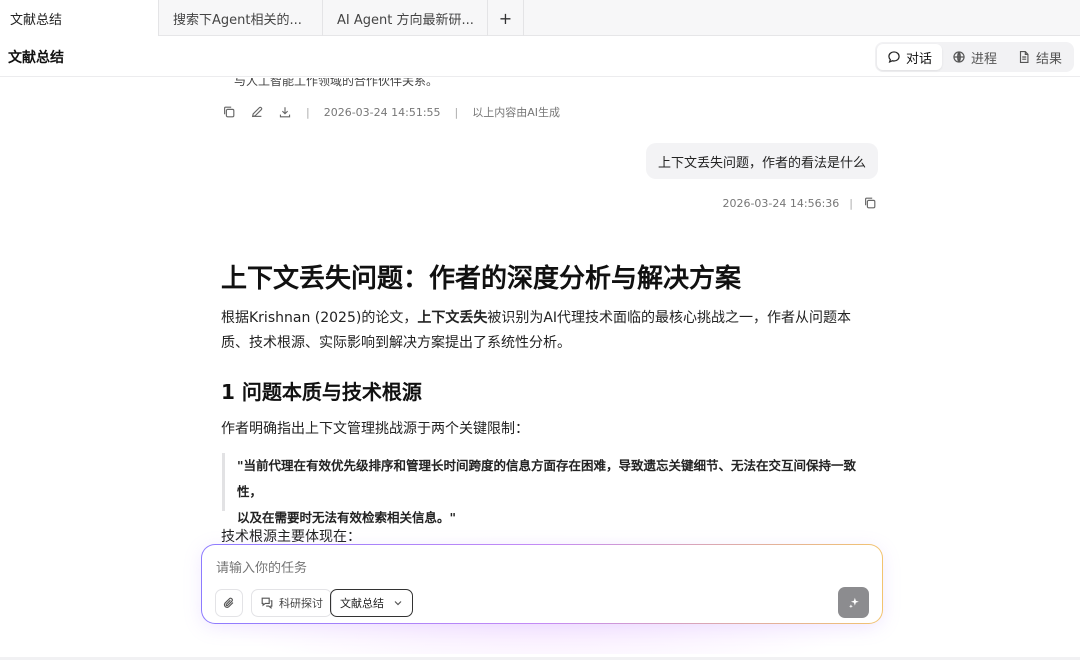  Describe the element at coordinates (894, 57) in the screenshot. I see `chat-bubble-icon` at that location.